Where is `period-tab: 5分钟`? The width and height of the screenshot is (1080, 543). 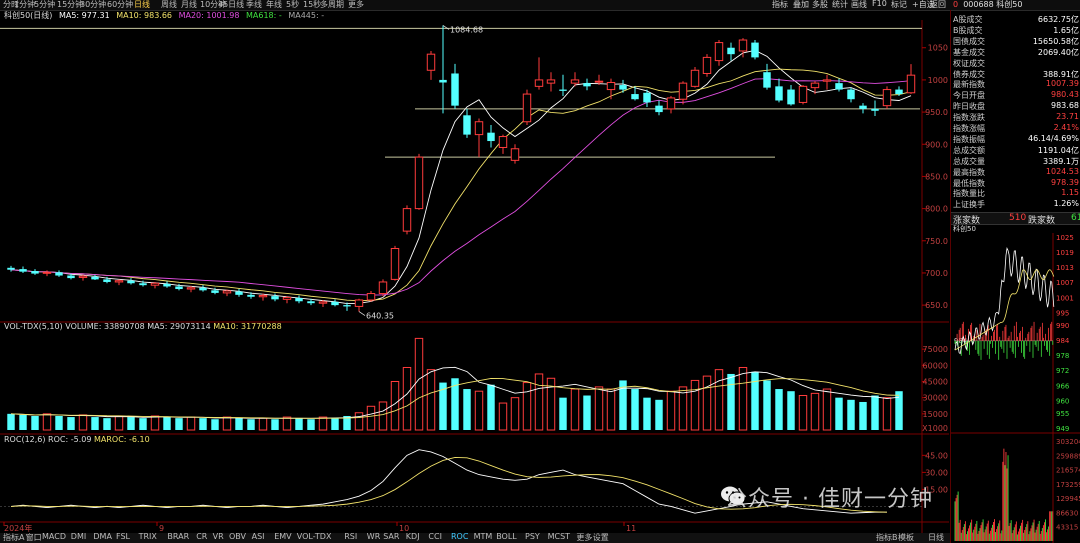 period-tab: 5分钟 is located at coordinates (44, 5).